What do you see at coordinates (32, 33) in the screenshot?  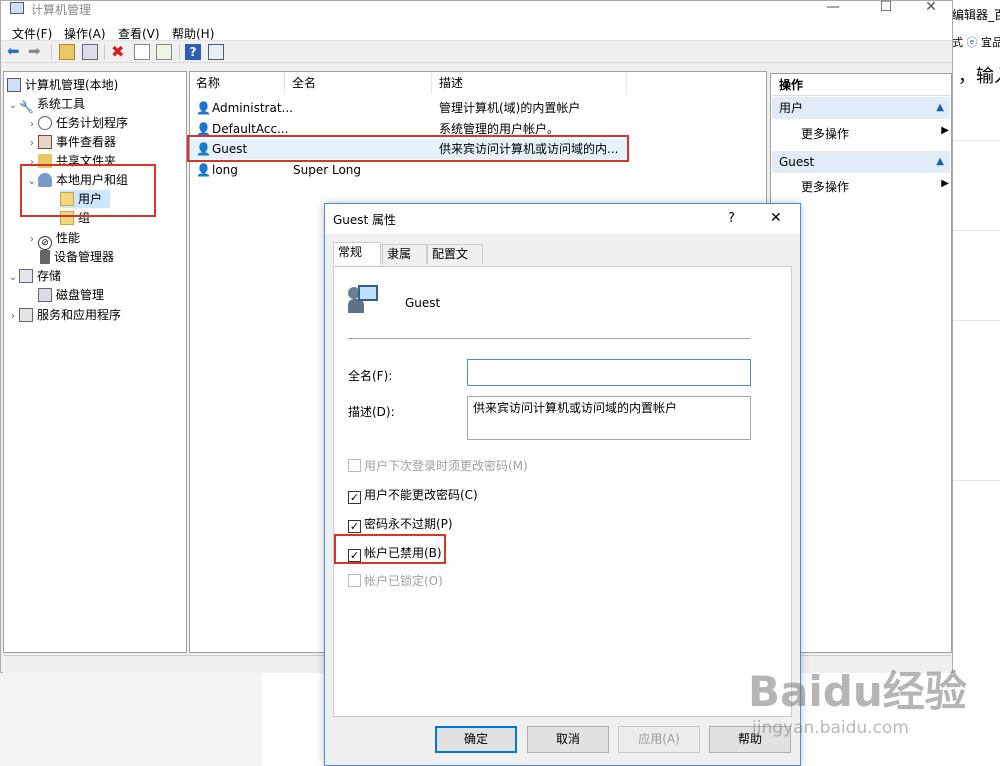 I see `menu-file: 文件(F)` at bounding box center [32, 33].